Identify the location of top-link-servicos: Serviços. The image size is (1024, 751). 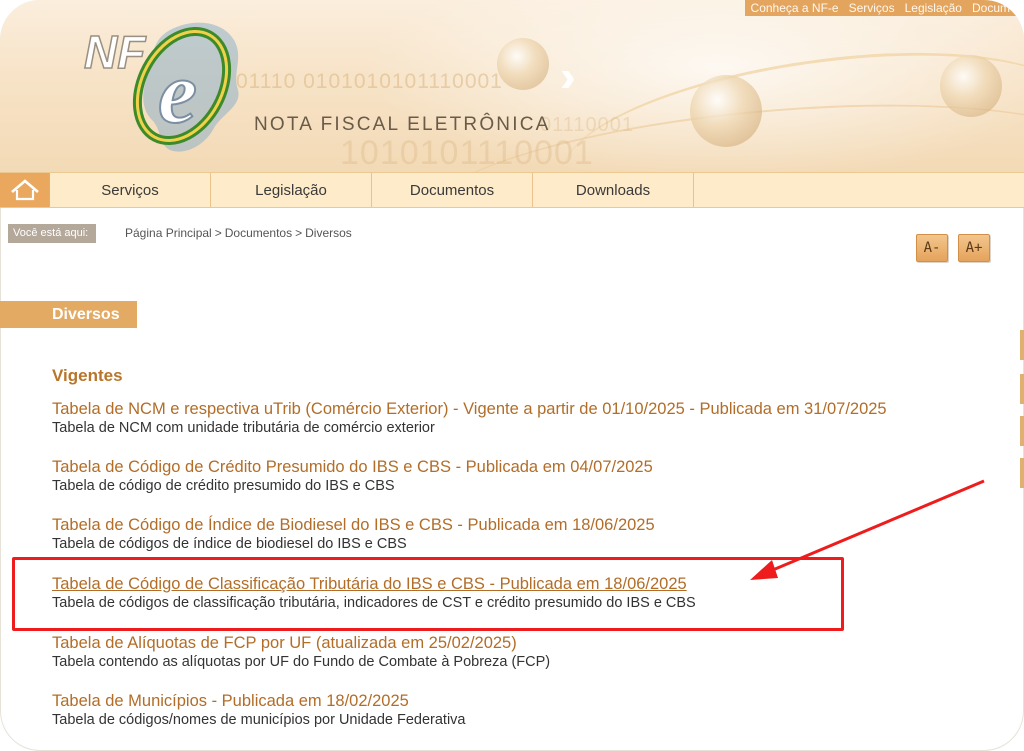
(872, 8).